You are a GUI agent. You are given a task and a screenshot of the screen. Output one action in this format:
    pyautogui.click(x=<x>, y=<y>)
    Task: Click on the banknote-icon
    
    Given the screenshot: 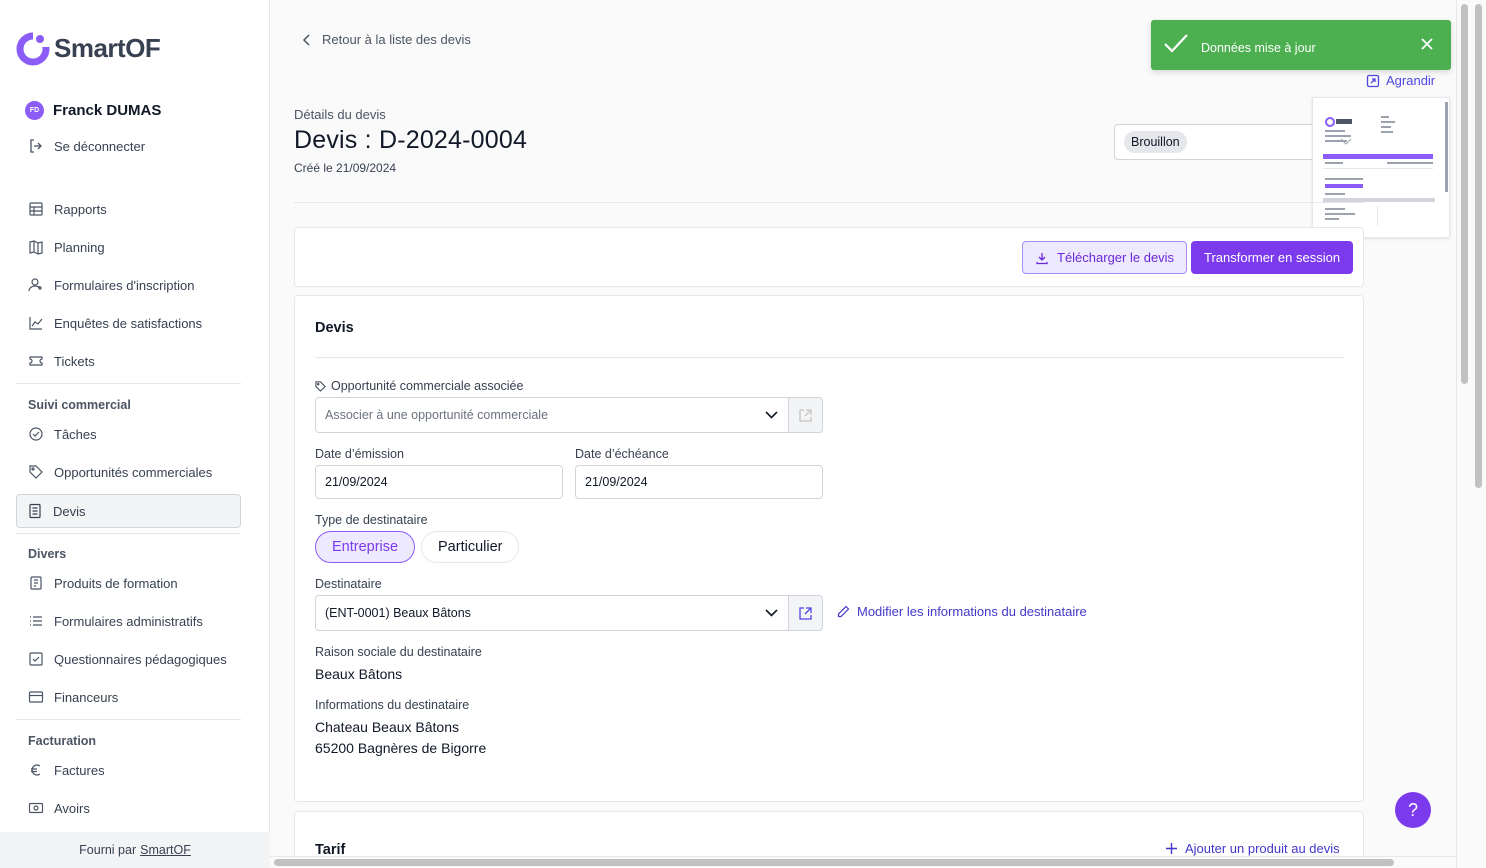 What is the action you would take?
    pyautogui.click(x=36, y=808)
    